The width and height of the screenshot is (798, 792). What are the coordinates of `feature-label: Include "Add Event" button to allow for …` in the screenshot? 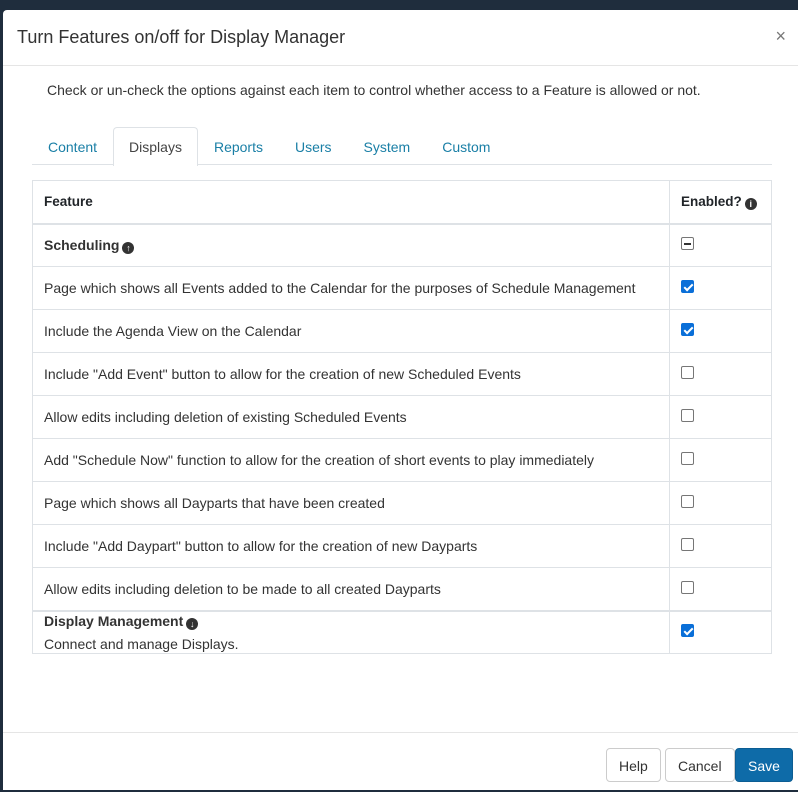 It's located at (351, 374).